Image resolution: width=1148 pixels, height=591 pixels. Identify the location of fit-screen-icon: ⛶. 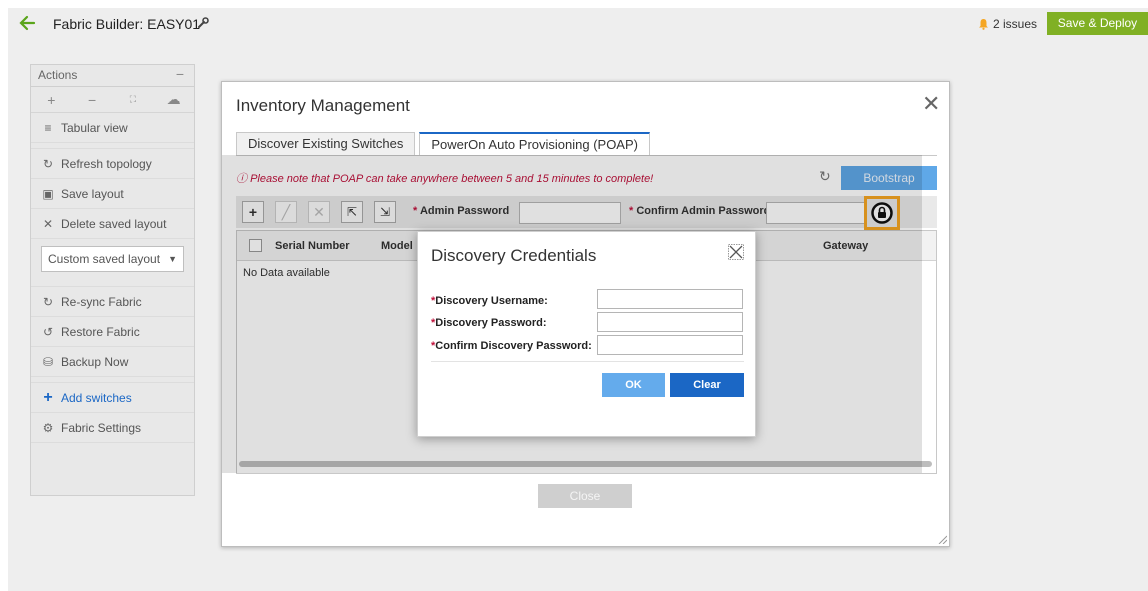
(133, 99).